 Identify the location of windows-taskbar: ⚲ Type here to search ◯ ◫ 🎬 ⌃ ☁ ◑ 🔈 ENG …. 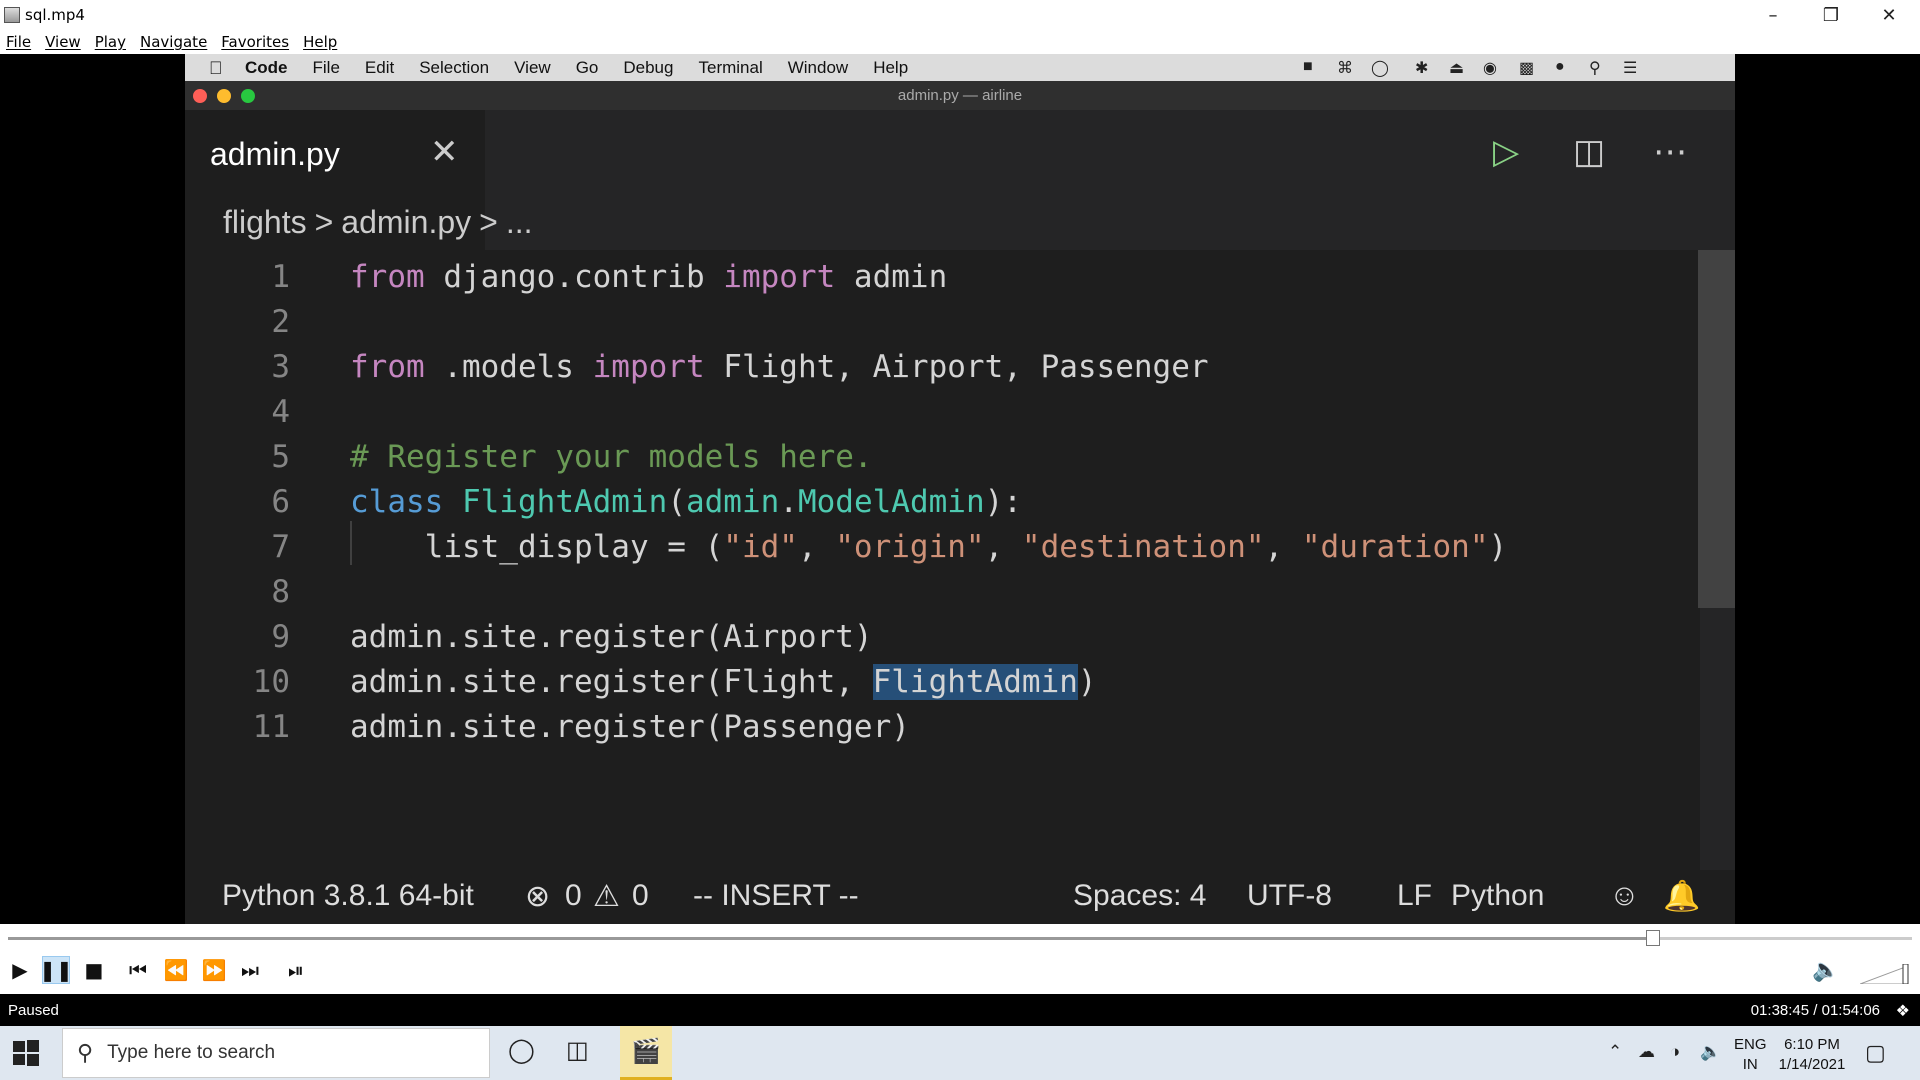
(960, 1053).